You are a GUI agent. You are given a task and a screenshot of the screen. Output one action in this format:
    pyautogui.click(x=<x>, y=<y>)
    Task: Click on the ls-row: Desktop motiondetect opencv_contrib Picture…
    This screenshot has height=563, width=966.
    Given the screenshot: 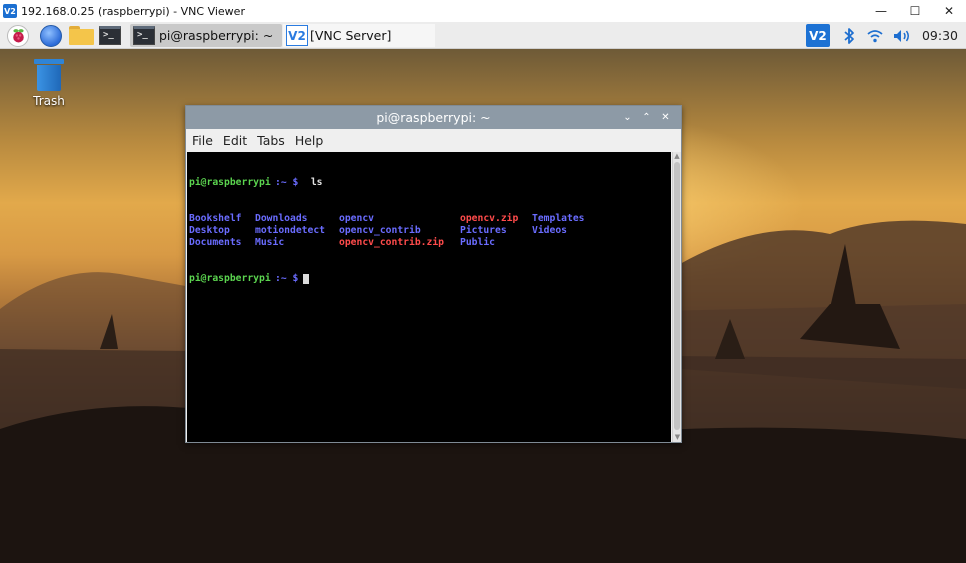 What is the action you would take?
    pyautogui.click(x=429, y=231)
    